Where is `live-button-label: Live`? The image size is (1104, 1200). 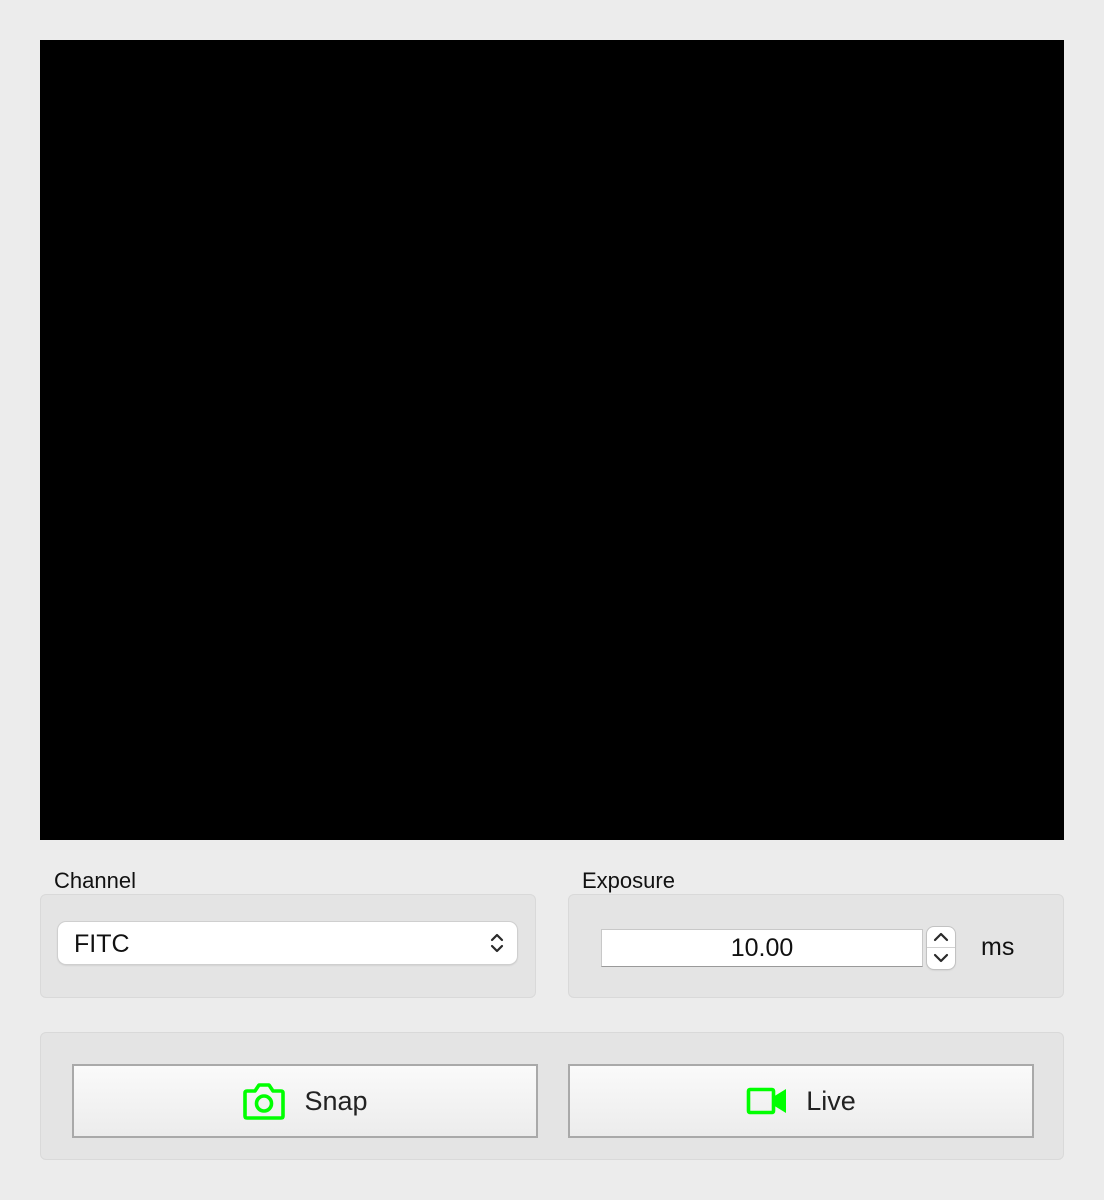
live-button-label: Live is located at coordinates (831, 1100).